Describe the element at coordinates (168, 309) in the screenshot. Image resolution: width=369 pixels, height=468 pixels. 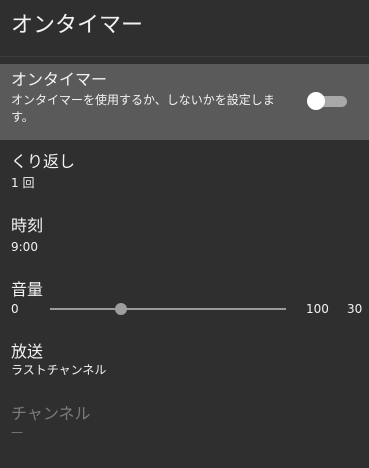
I see `volume-slider-track` at that location.